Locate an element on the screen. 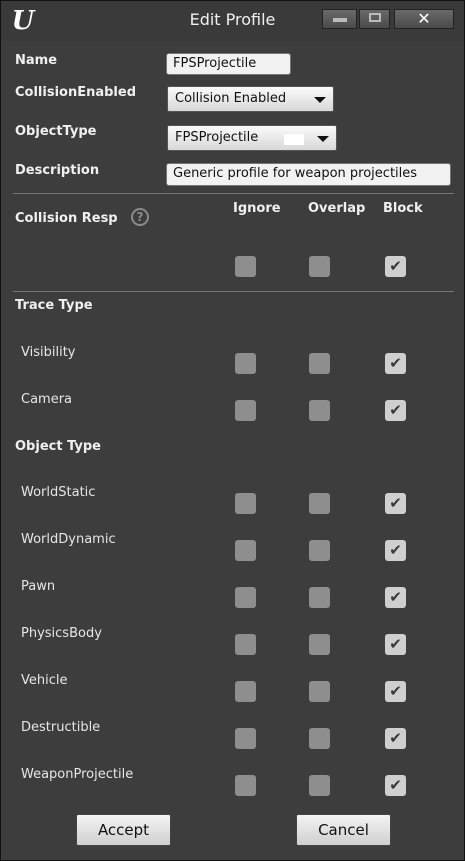 The image size is (465, 861). row-camera-block-checkbox: ✔ is located at coordinates (395, 410).